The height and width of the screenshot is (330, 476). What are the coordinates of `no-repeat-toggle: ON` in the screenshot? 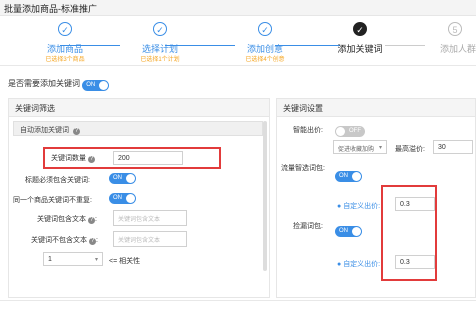 It's located at (122, 198).